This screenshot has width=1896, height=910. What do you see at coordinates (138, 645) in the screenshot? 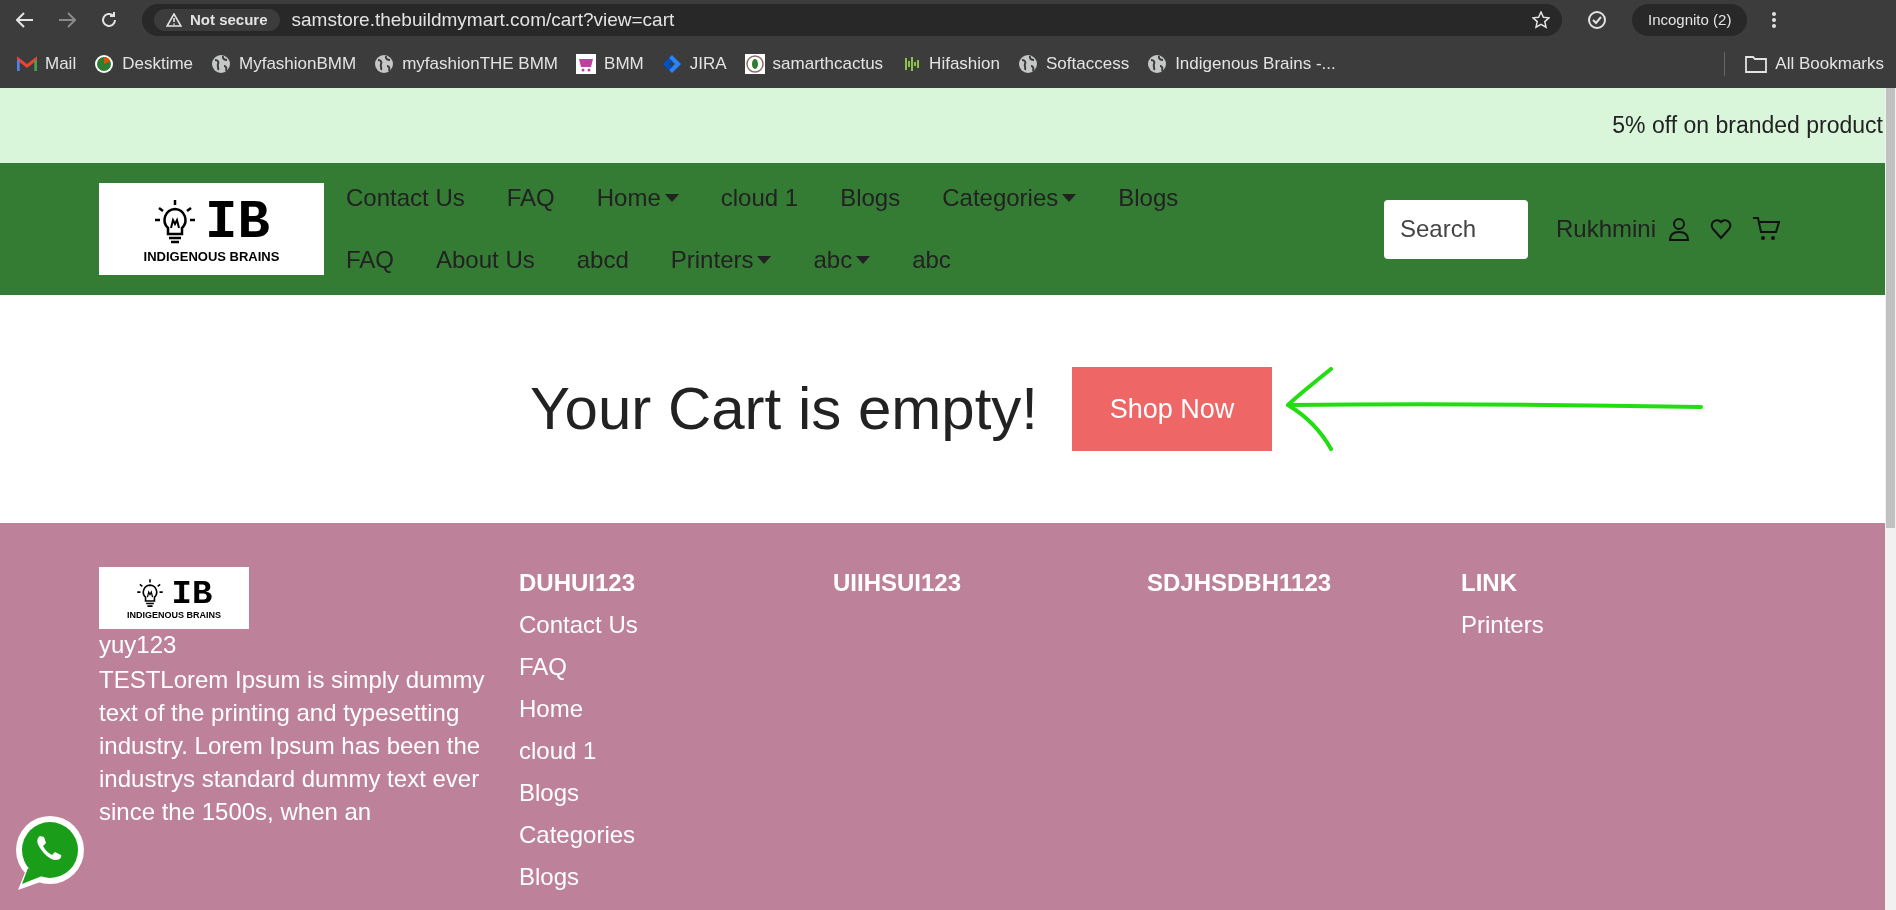
I see `footer-brand: yuy123` at bounding box center [138, 645].